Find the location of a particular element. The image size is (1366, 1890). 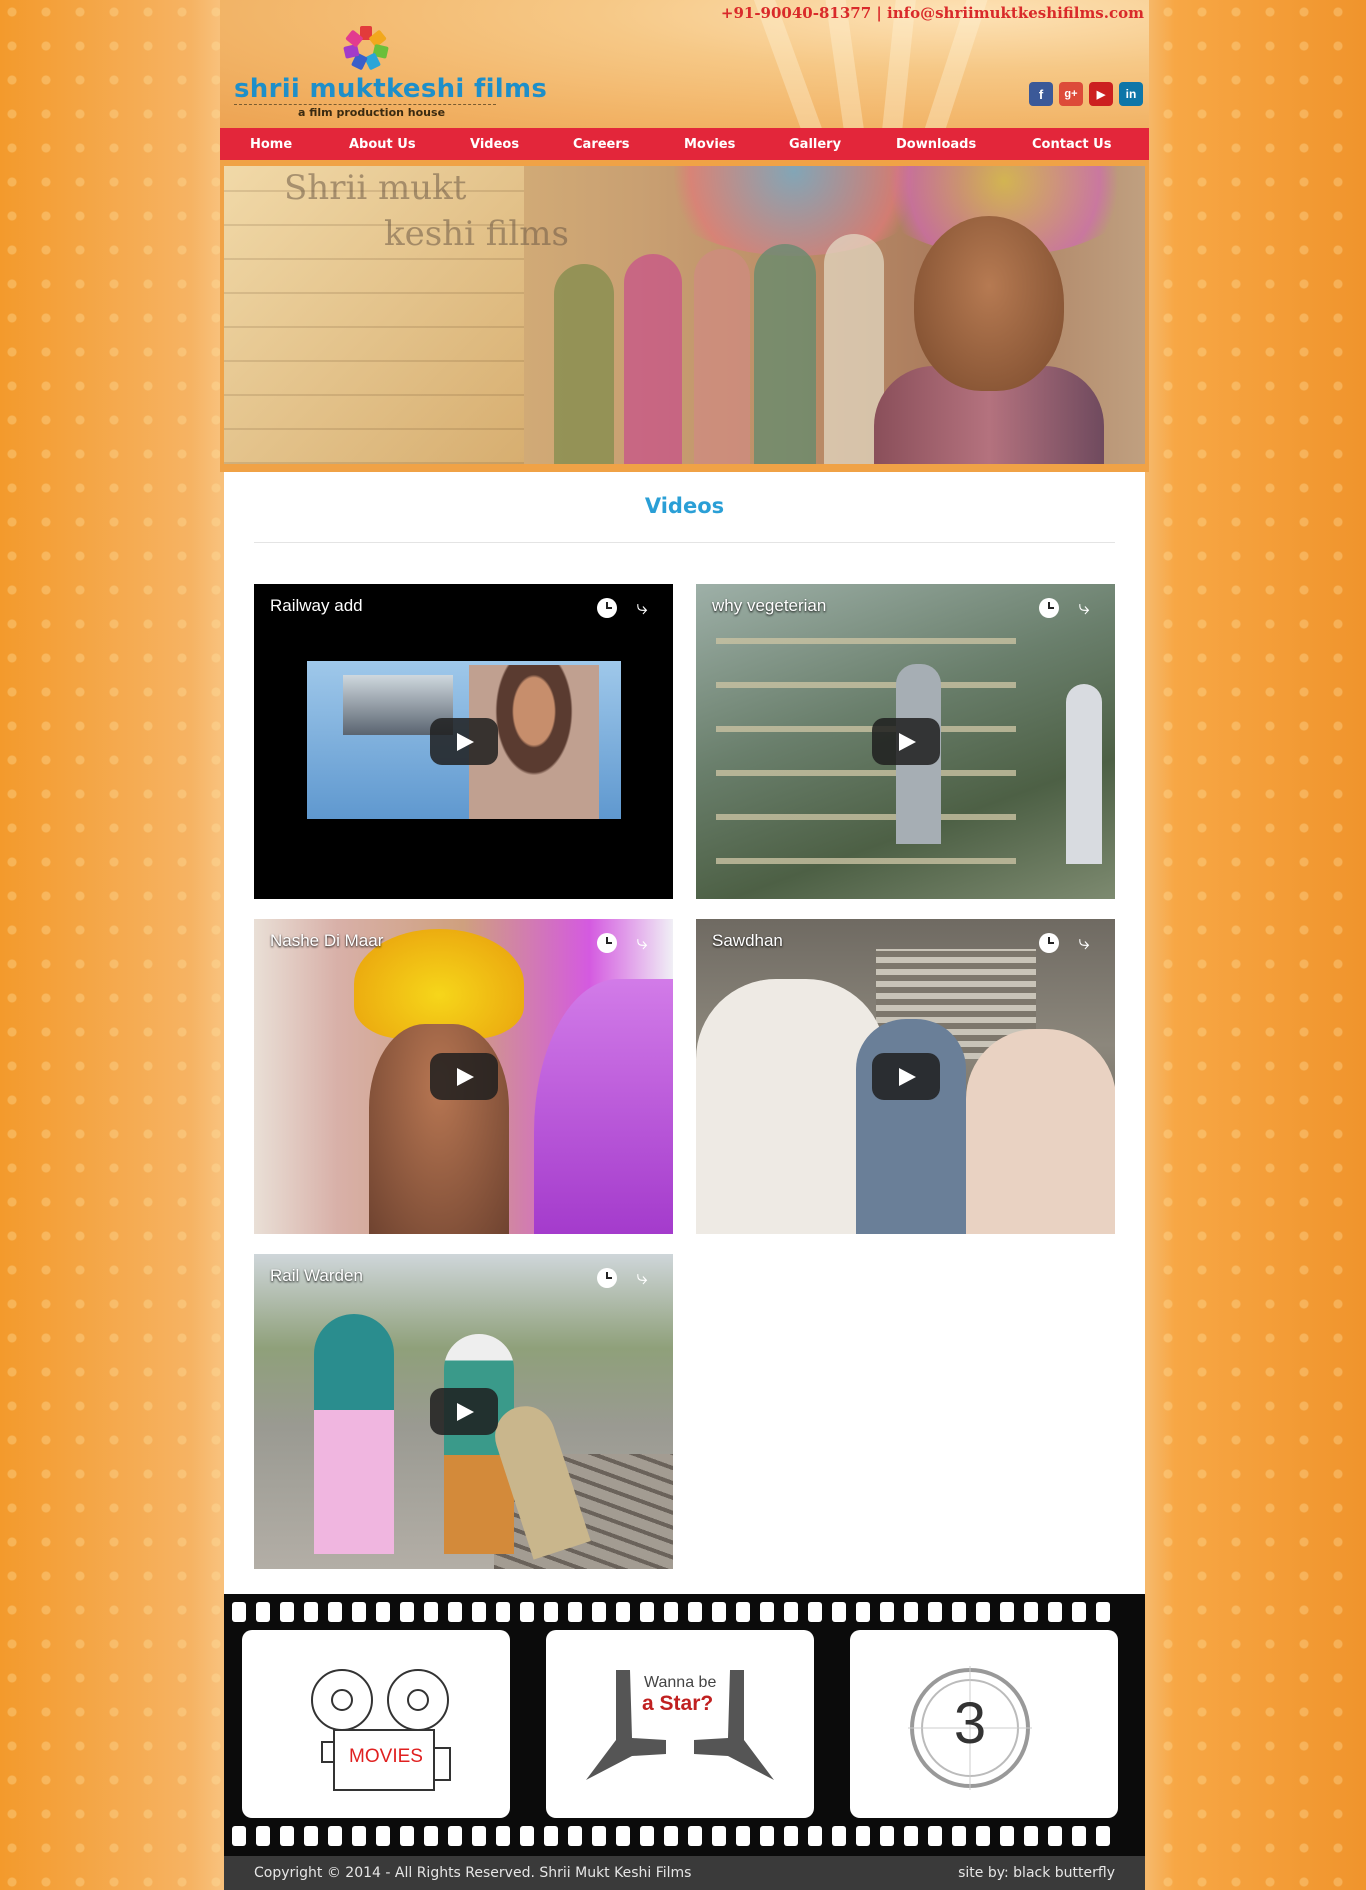

video-card: Sawdhan ⤷ is located at coordinates (905, 1076).